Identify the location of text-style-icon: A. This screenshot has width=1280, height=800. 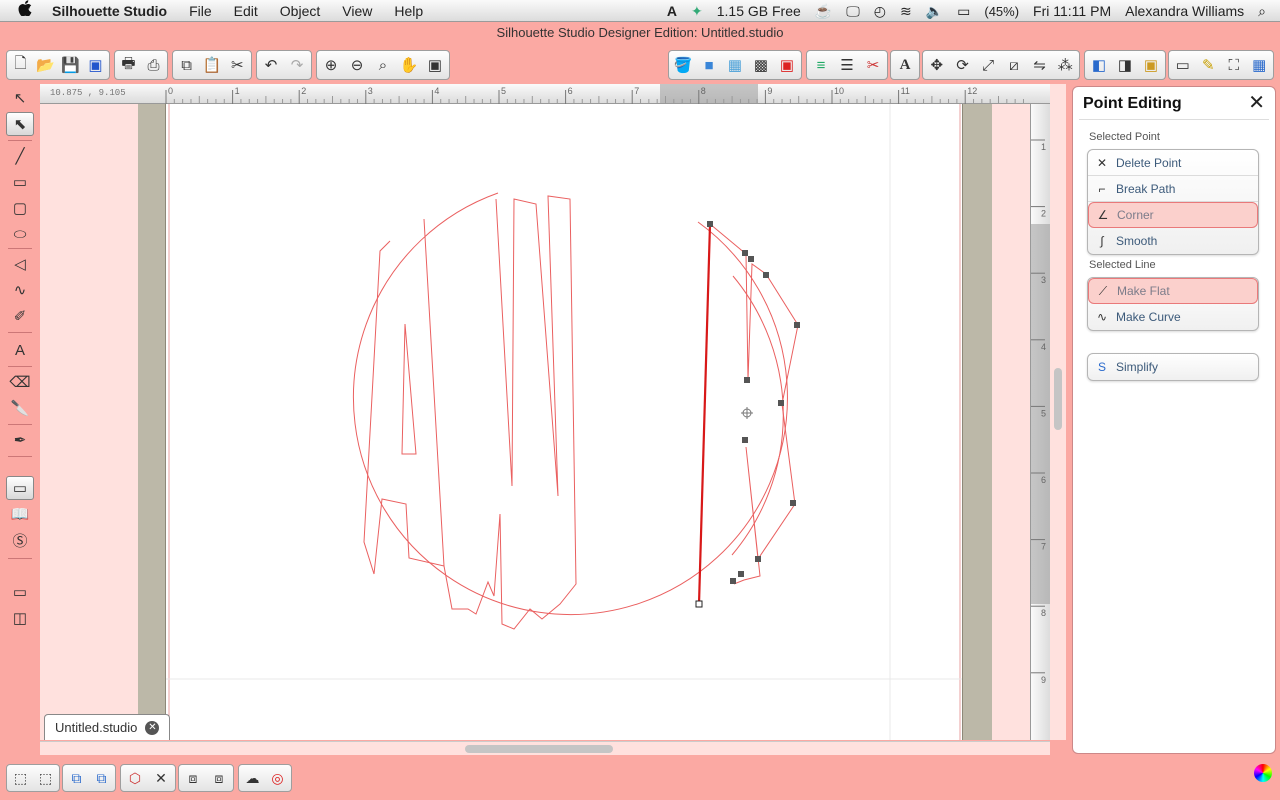
(905, 65).